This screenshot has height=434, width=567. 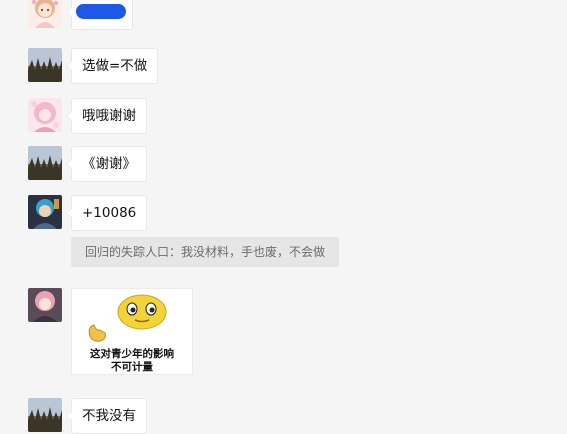 What do you see at coordinates (106, 213) in the screenshot?
I see `message-bubble: +10086` at bounding box center [106, 213].